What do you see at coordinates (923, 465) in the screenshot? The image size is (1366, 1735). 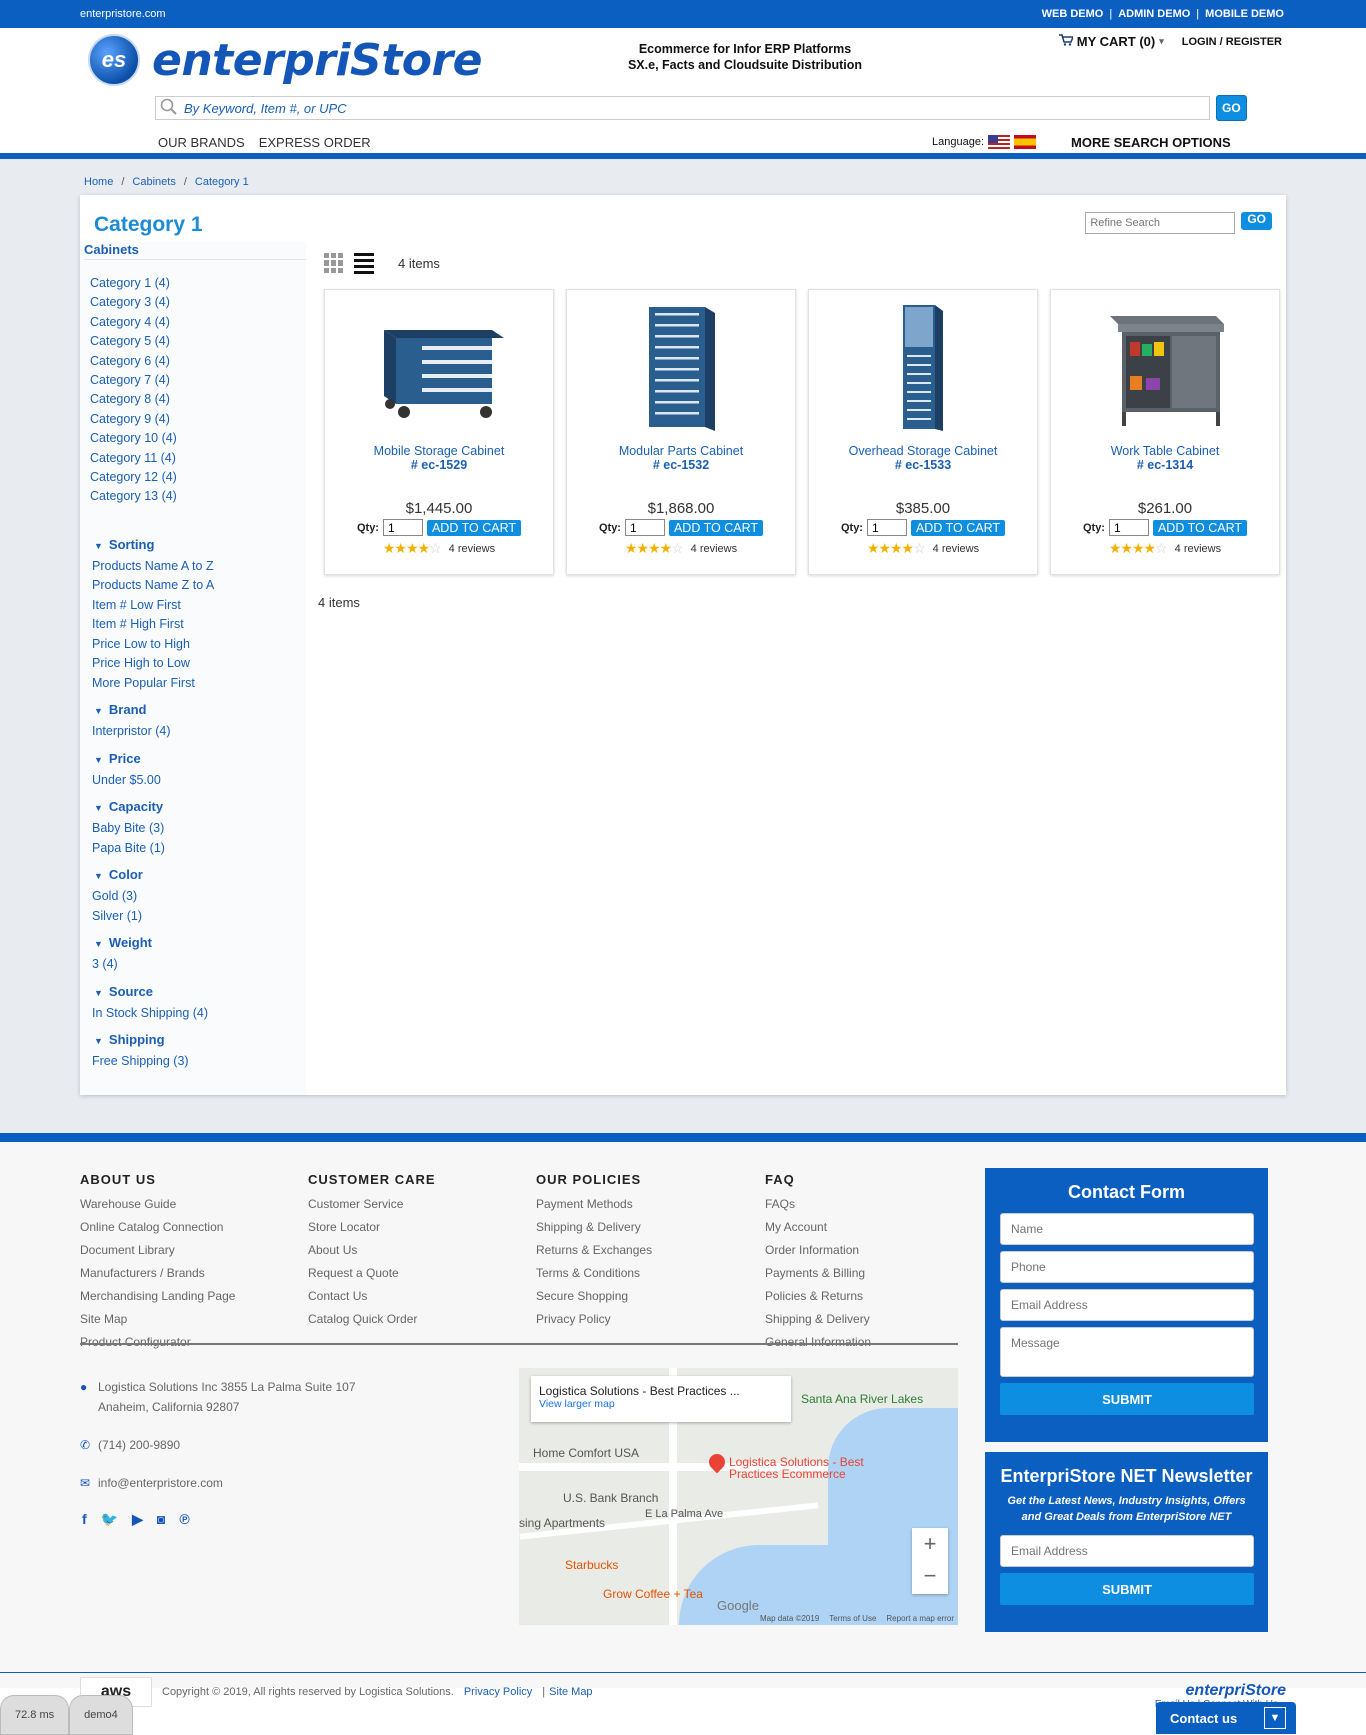 I see `product-sku: # ec-1533` at bounding box center [923, 465].